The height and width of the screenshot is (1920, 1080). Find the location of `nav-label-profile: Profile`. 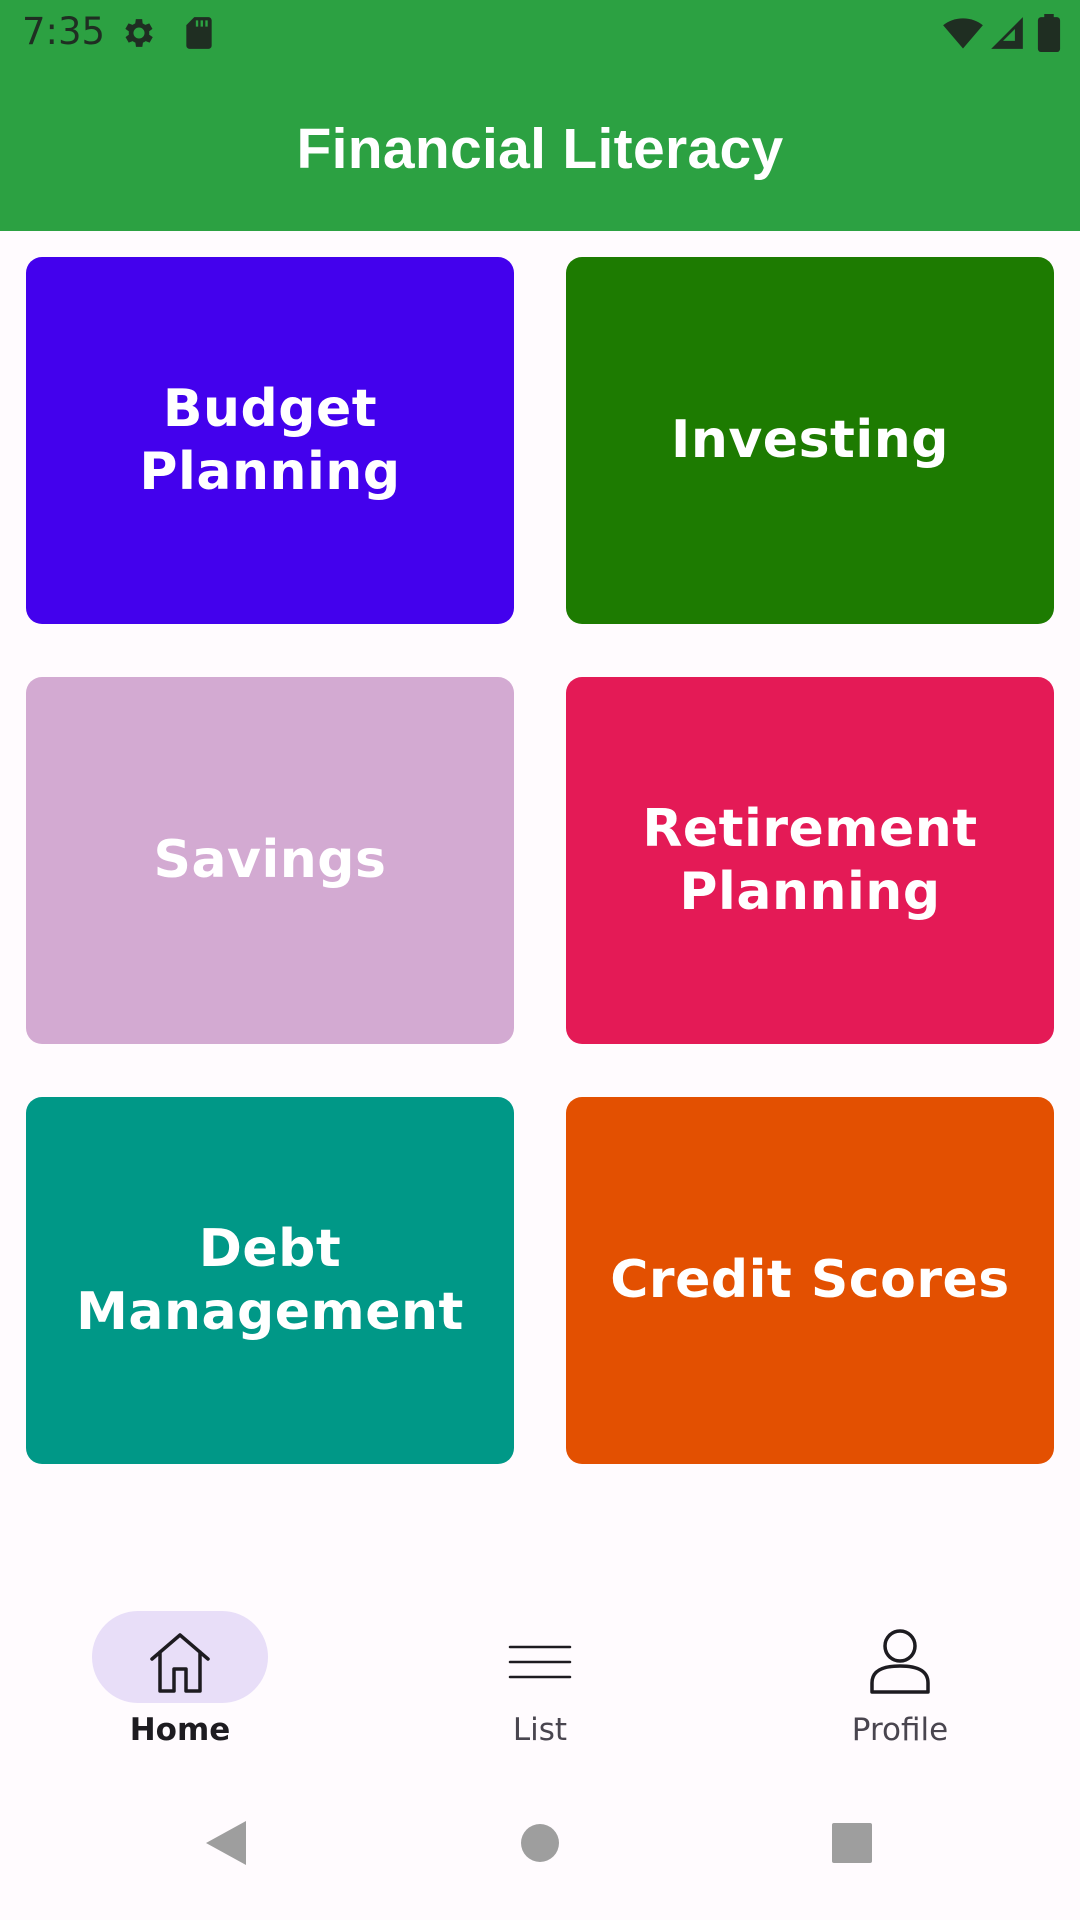

nav-label-profile: Profile is located at coordinates (900, 1730).